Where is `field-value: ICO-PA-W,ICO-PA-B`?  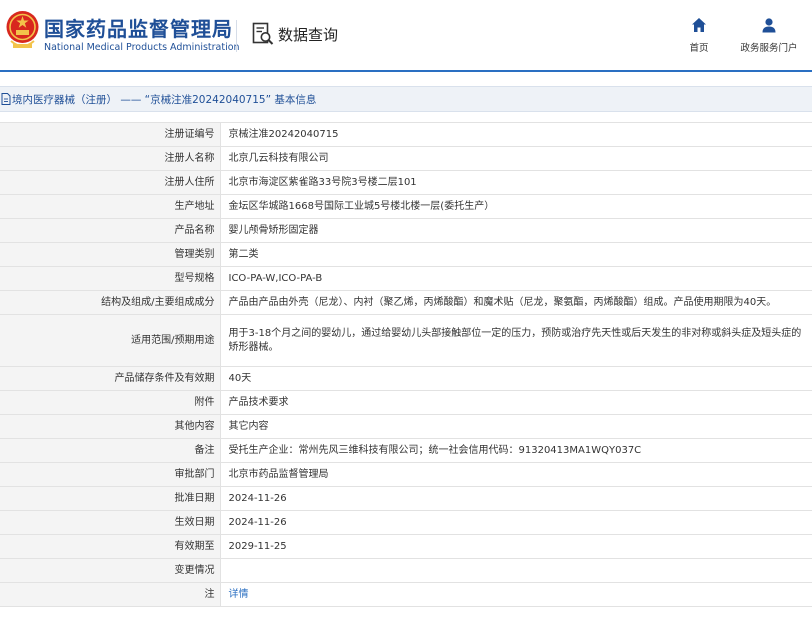 field-value: ICO-PA-W,ICO-PA-B is located at coordinates (516, 278).